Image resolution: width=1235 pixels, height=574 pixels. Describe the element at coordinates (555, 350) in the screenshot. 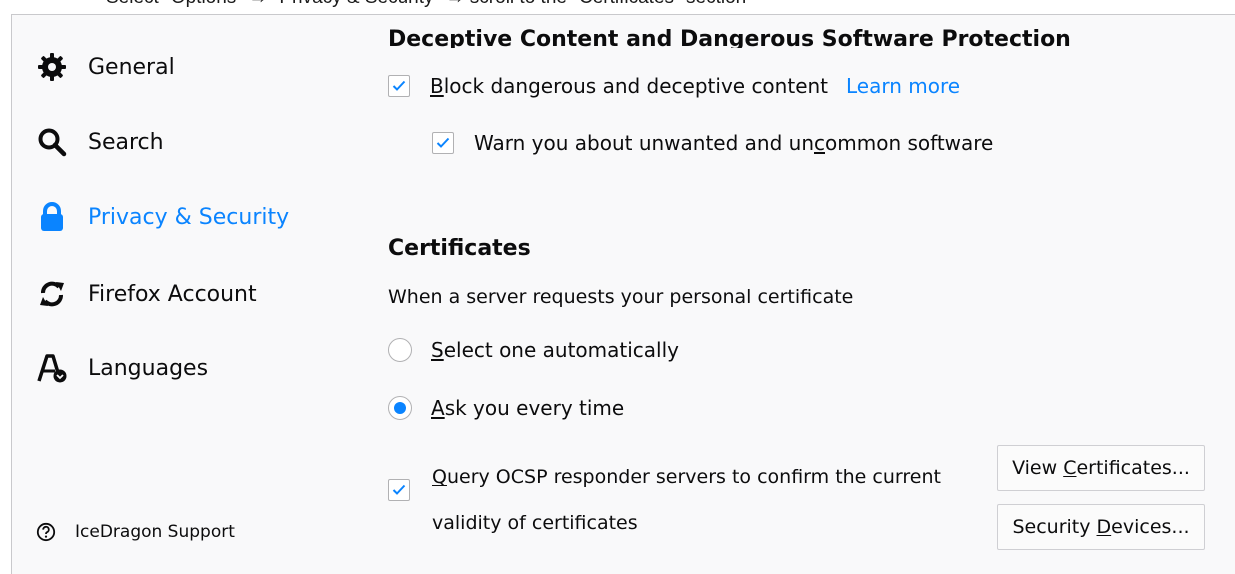

I see `select-automatically-label: Select one automatically` at that location.